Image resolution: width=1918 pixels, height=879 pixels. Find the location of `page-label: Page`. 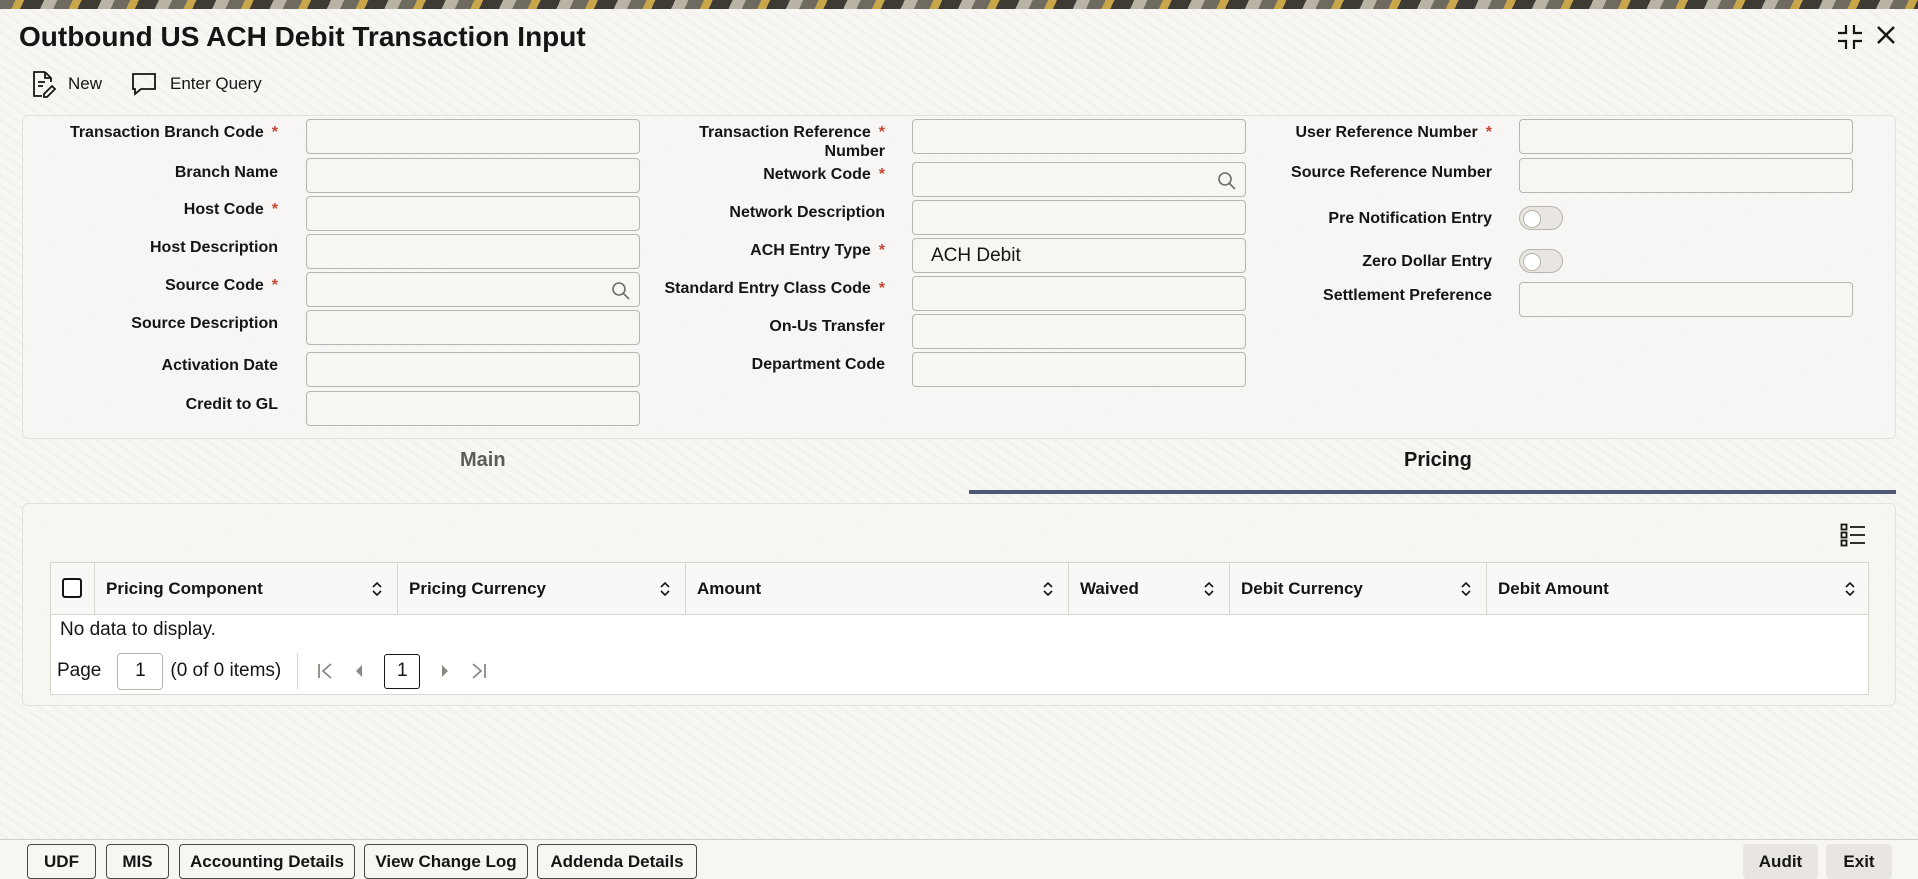

page-label: Page is located at coordinates (79, 670).